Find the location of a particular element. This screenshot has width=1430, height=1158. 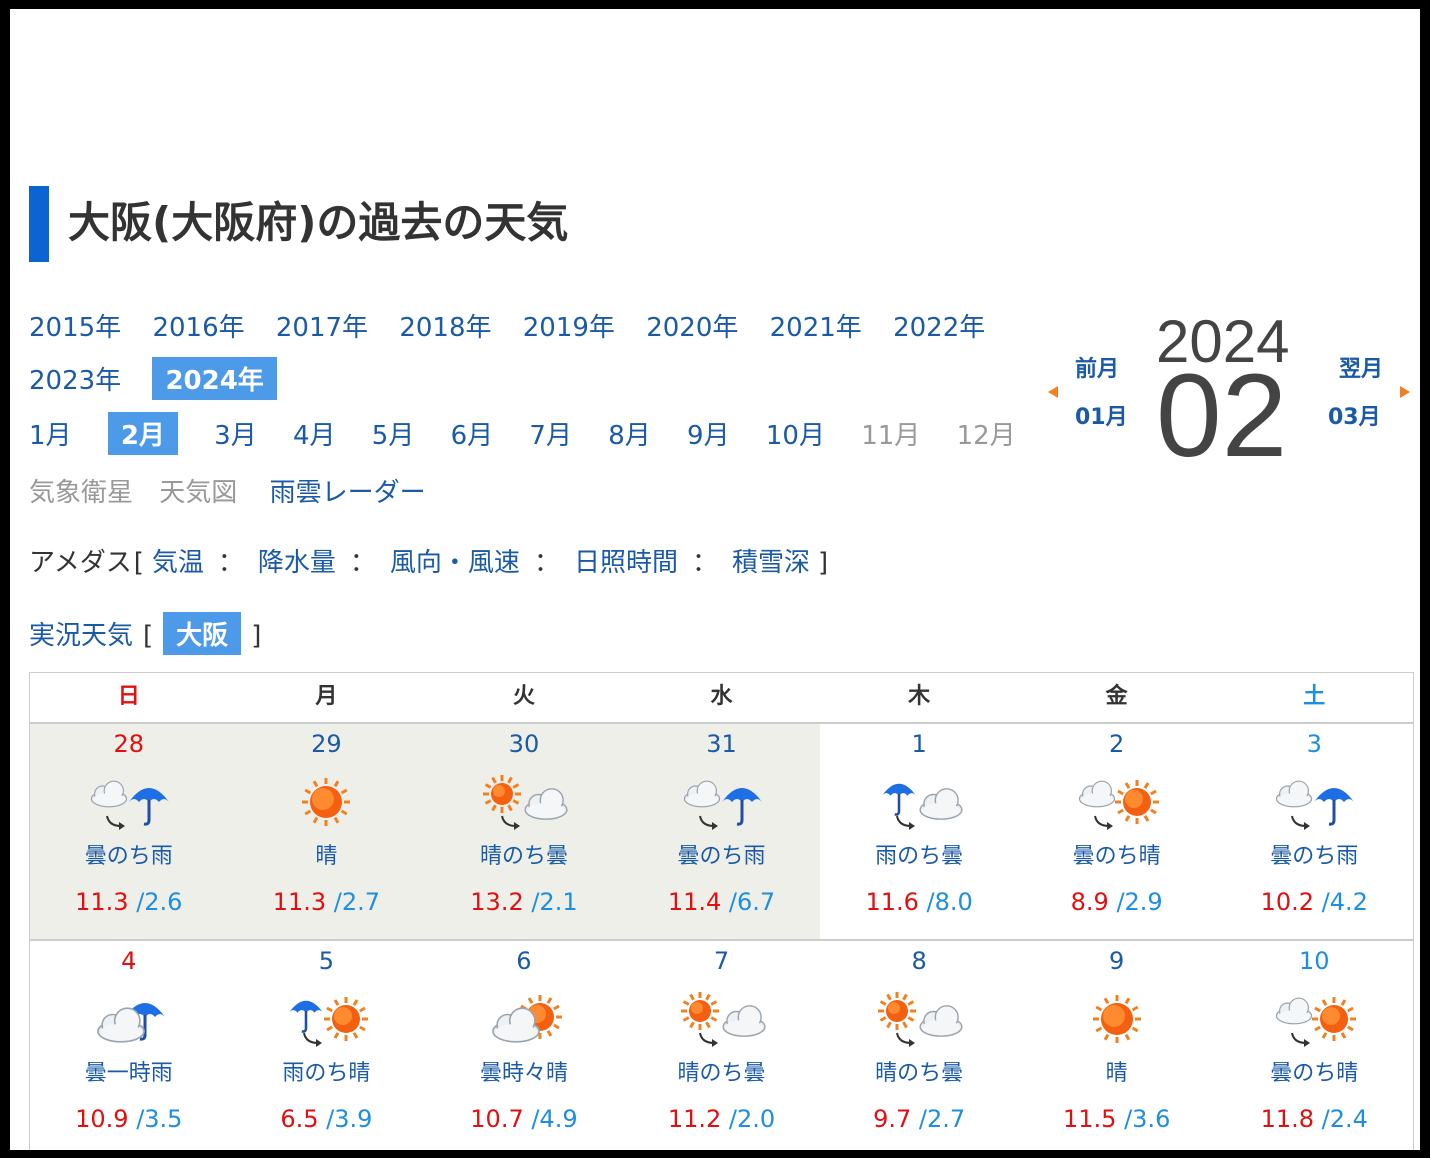

temperature: 10.9 /3.5 is located at coordinates (129, 1119).